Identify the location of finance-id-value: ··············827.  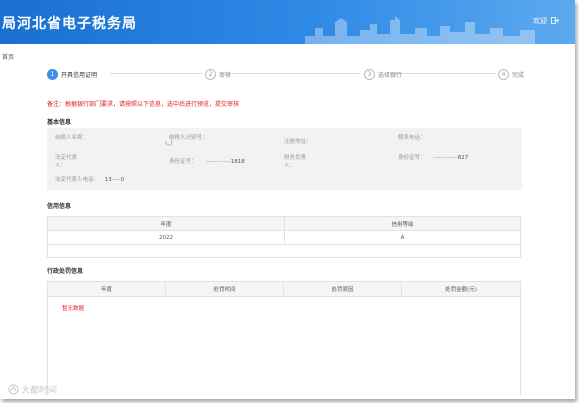
(451, 158).